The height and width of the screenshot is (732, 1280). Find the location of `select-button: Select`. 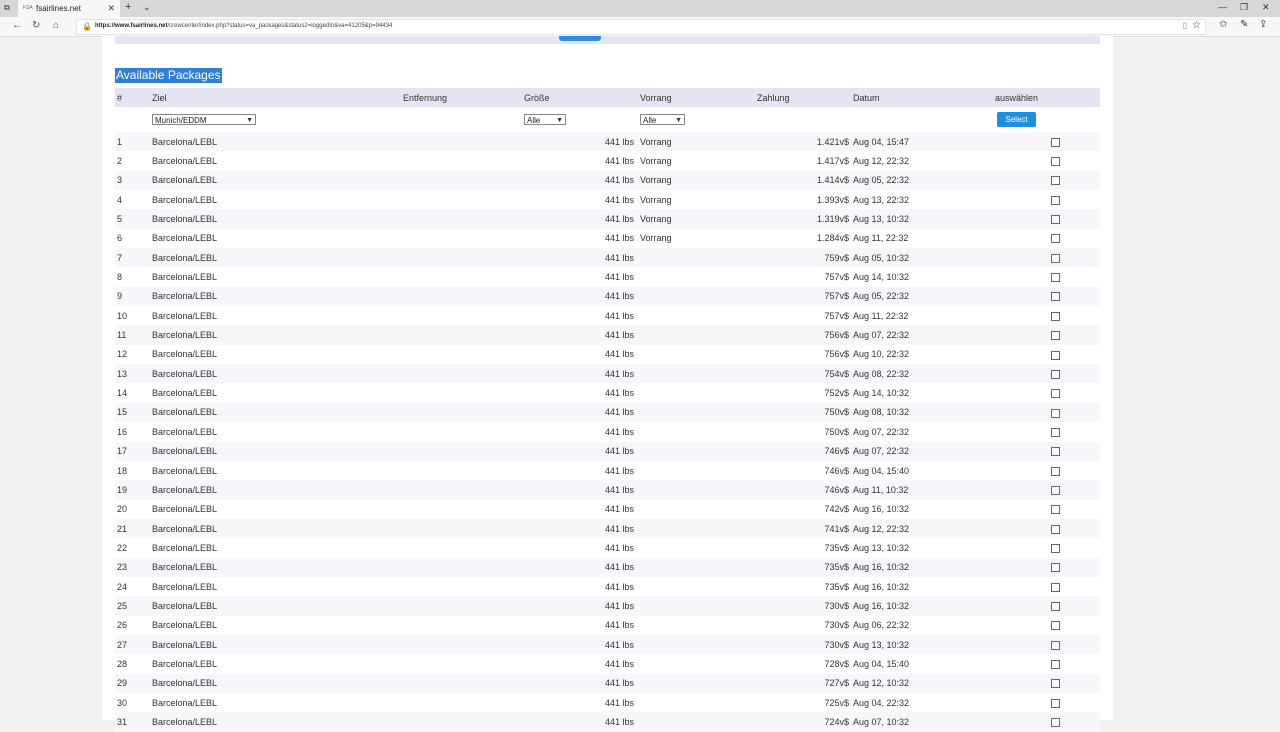

select-button: Select is located at coordinates (1016, 119).